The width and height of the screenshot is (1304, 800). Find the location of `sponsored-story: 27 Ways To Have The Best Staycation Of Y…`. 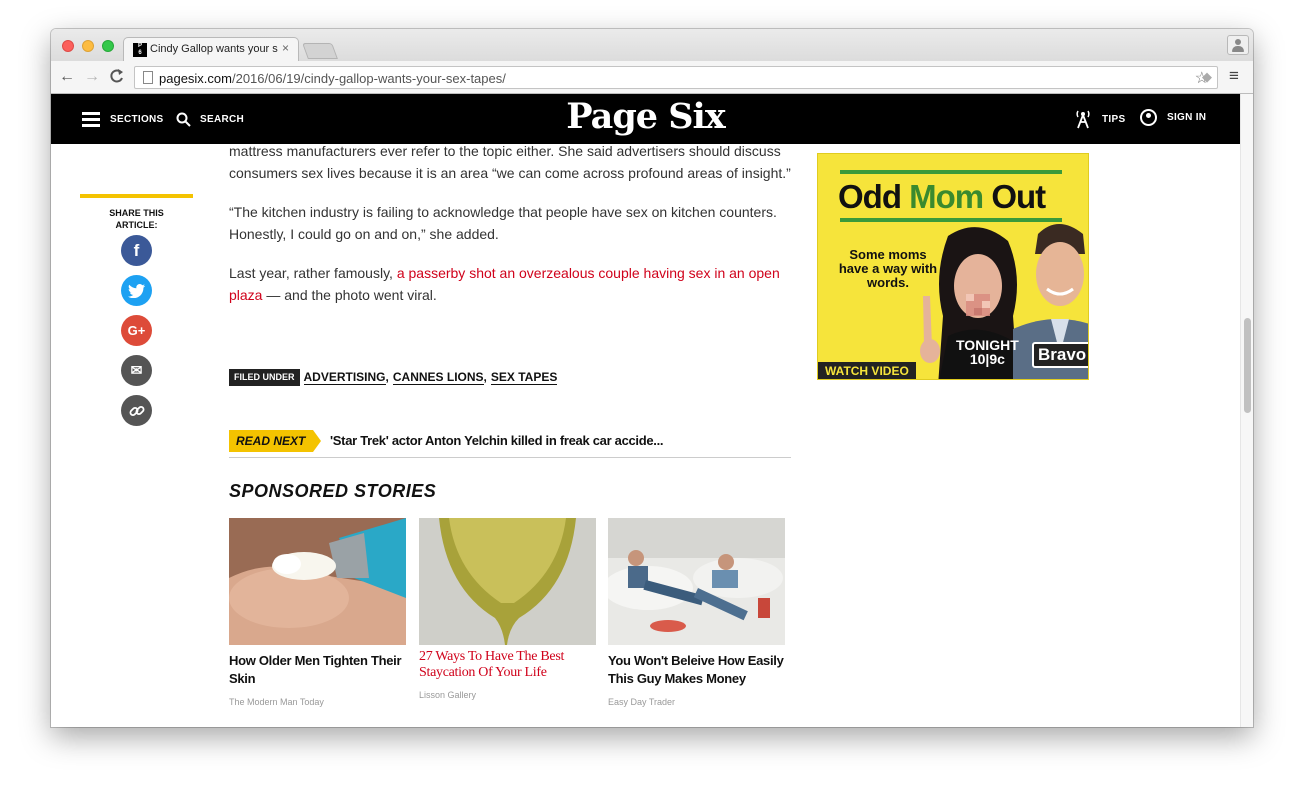

sponsored-story: 27 Ways To Have The Best Staycation Of Y… is located at coordinates (507, 612).